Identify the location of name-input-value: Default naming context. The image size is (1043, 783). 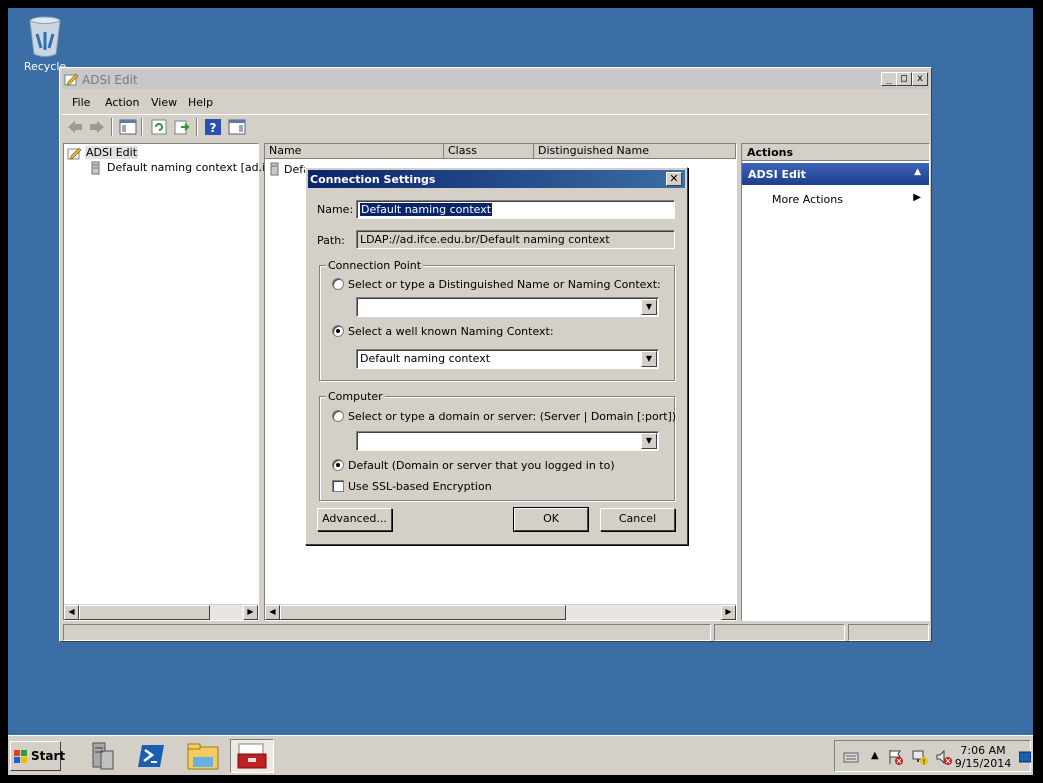
(426, 209).